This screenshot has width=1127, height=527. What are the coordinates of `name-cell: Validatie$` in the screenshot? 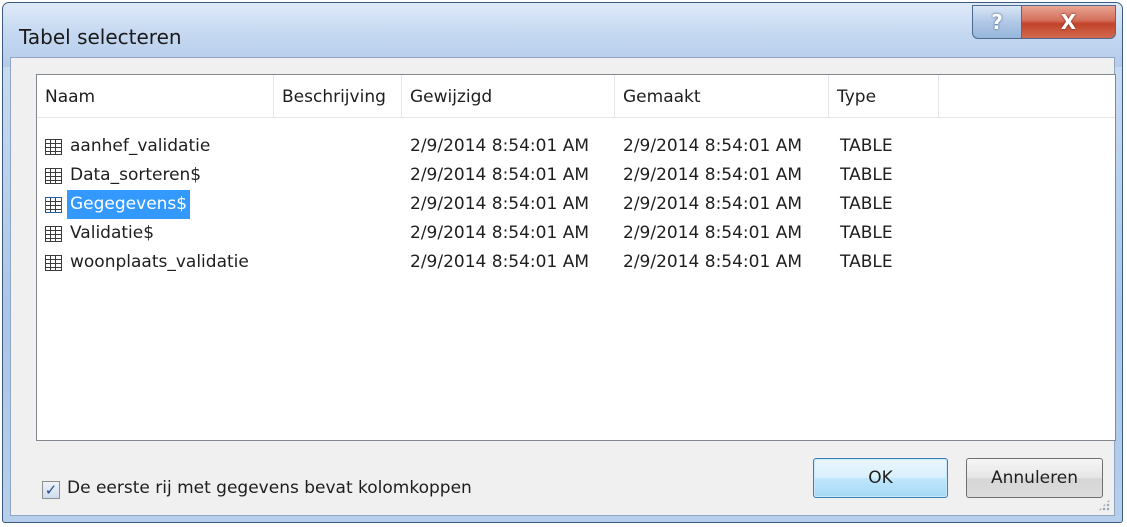 It's located at (101, 233).